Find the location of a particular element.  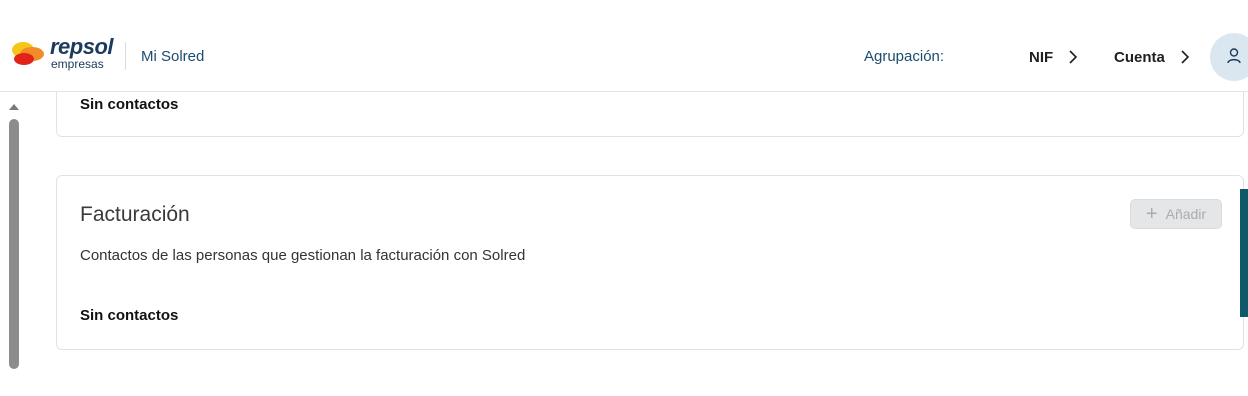

brand-divider is located at coordinates (125, 56).